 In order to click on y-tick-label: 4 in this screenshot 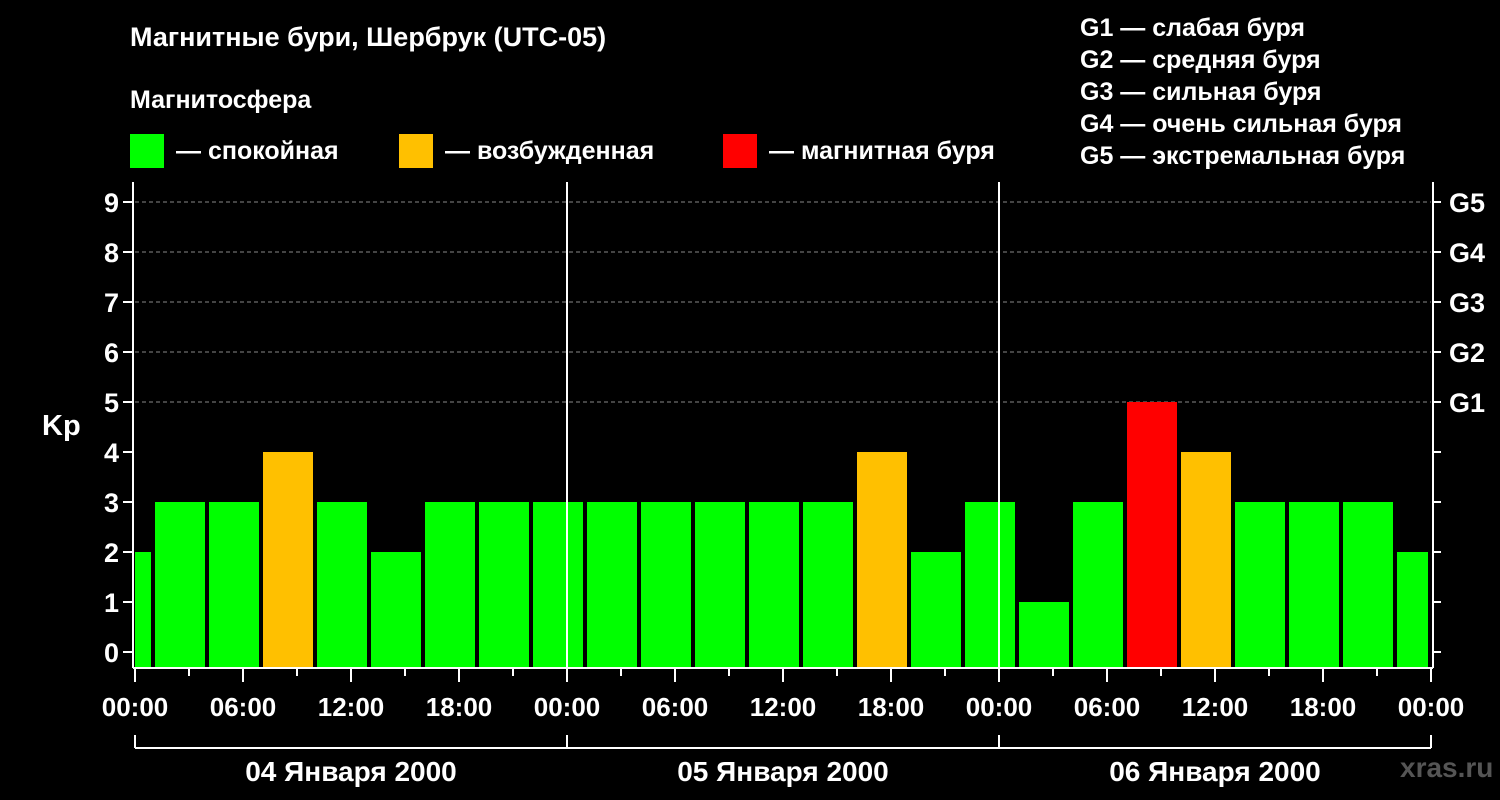, I will do `click(111, 453)`.